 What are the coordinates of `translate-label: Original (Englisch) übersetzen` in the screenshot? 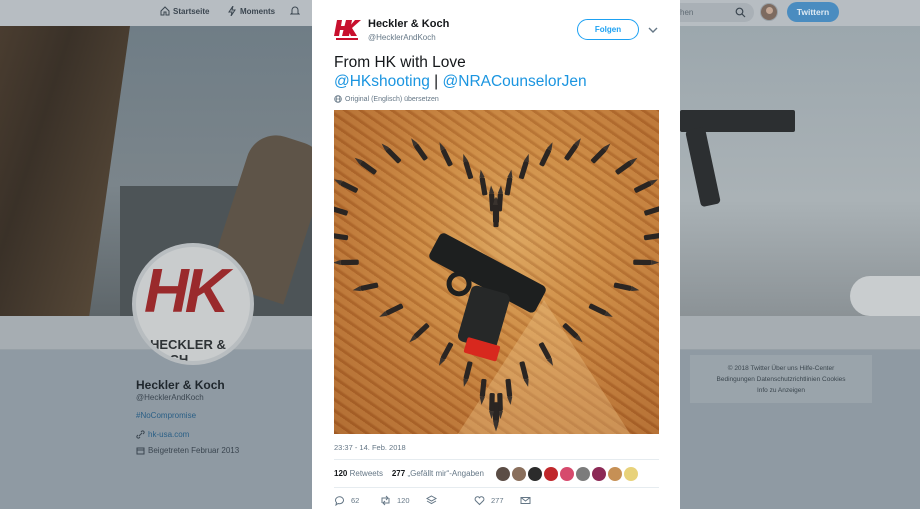 It's located at (392, 99).